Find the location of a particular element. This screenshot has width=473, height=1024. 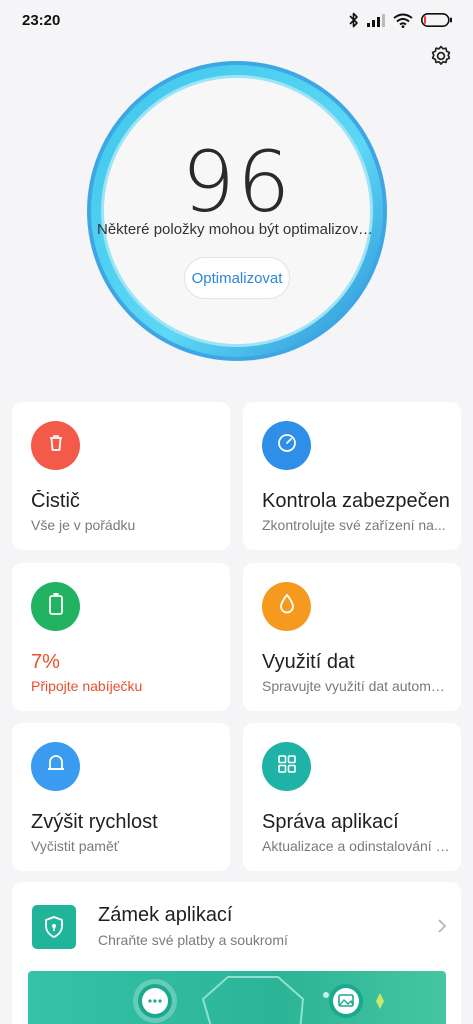

gear-icon is located at coordinates (441, 58).